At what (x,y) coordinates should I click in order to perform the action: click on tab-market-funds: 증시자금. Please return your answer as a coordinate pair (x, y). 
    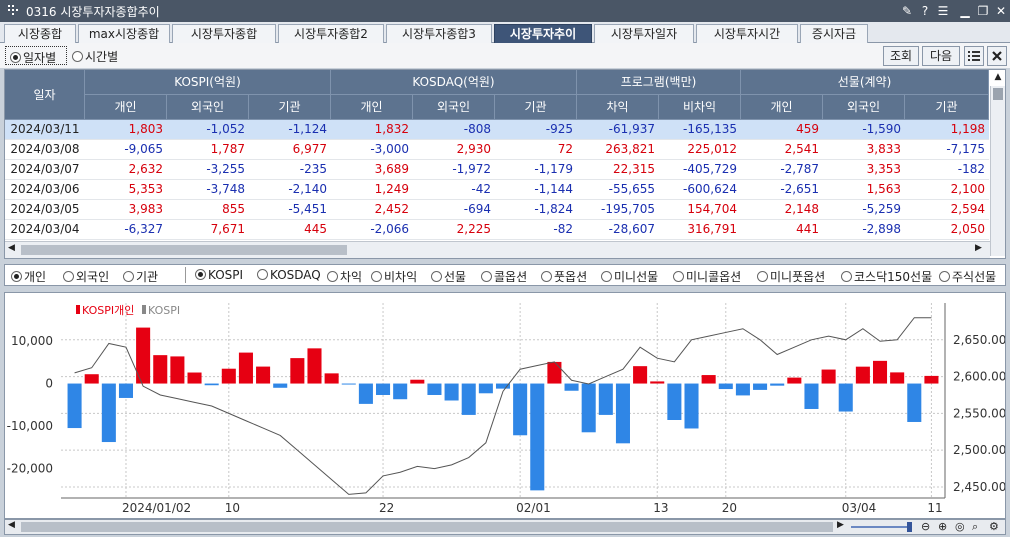
    Looking at the image, I should click on (834, 33).